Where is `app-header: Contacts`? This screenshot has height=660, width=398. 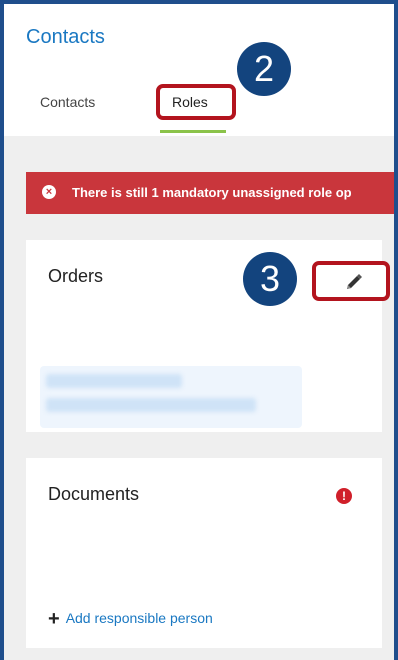 app-header: Contacts is located at coordinates (199, 40).